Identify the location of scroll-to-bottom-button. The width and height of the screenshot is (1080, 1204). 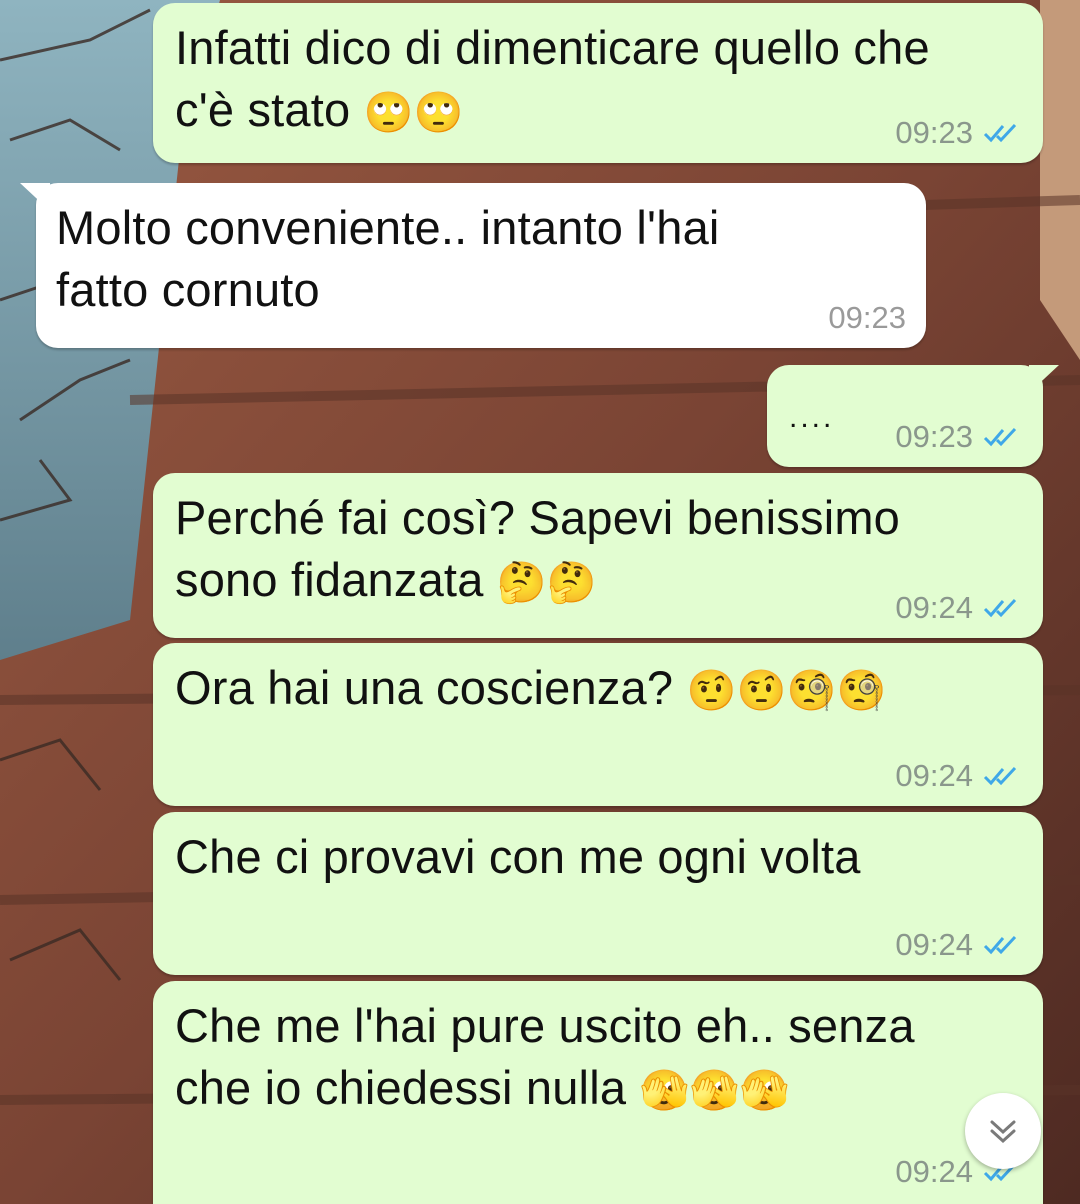
(1003, 1131).